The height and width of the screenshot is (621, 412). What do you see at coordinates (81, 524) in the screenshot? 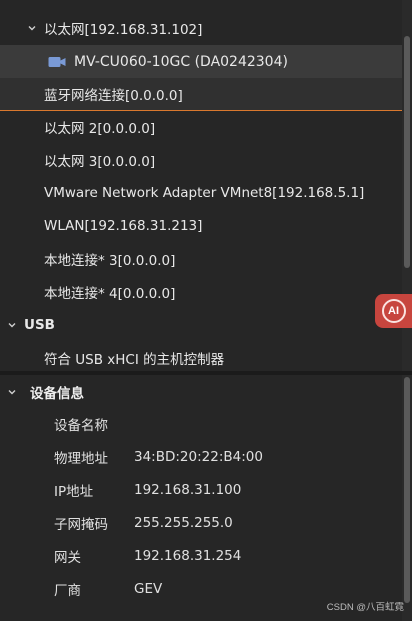
I see `device-info-key: 子网掩码` at bounding box center [81, 524].